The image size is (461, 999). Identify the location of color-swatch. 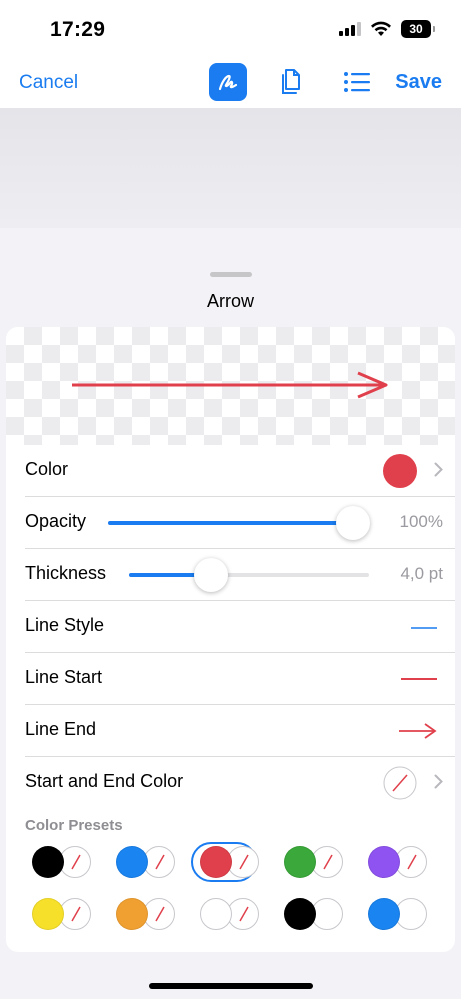
(400, 471).